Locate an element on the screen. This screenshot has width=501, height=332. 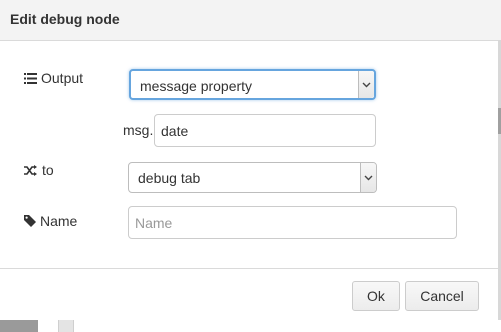
output-select-value: message property is located at coordinates (196, 86).